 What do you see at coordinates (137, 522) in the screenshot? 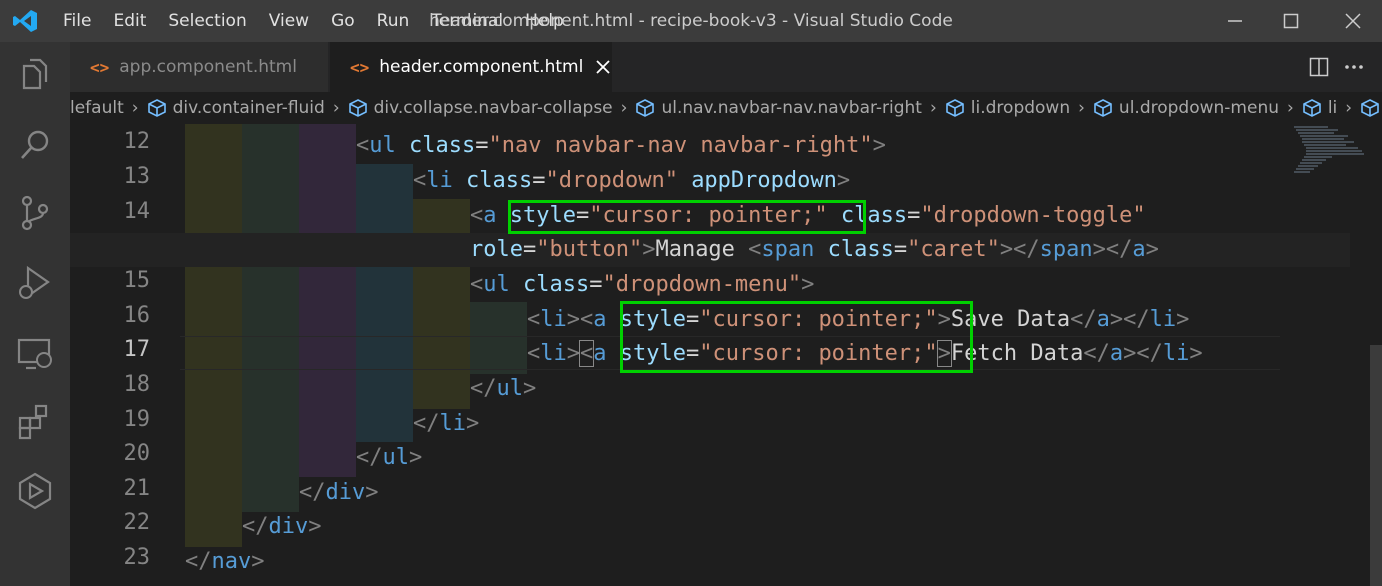
I see `line-number: 22` at bounding box center [137, 522].